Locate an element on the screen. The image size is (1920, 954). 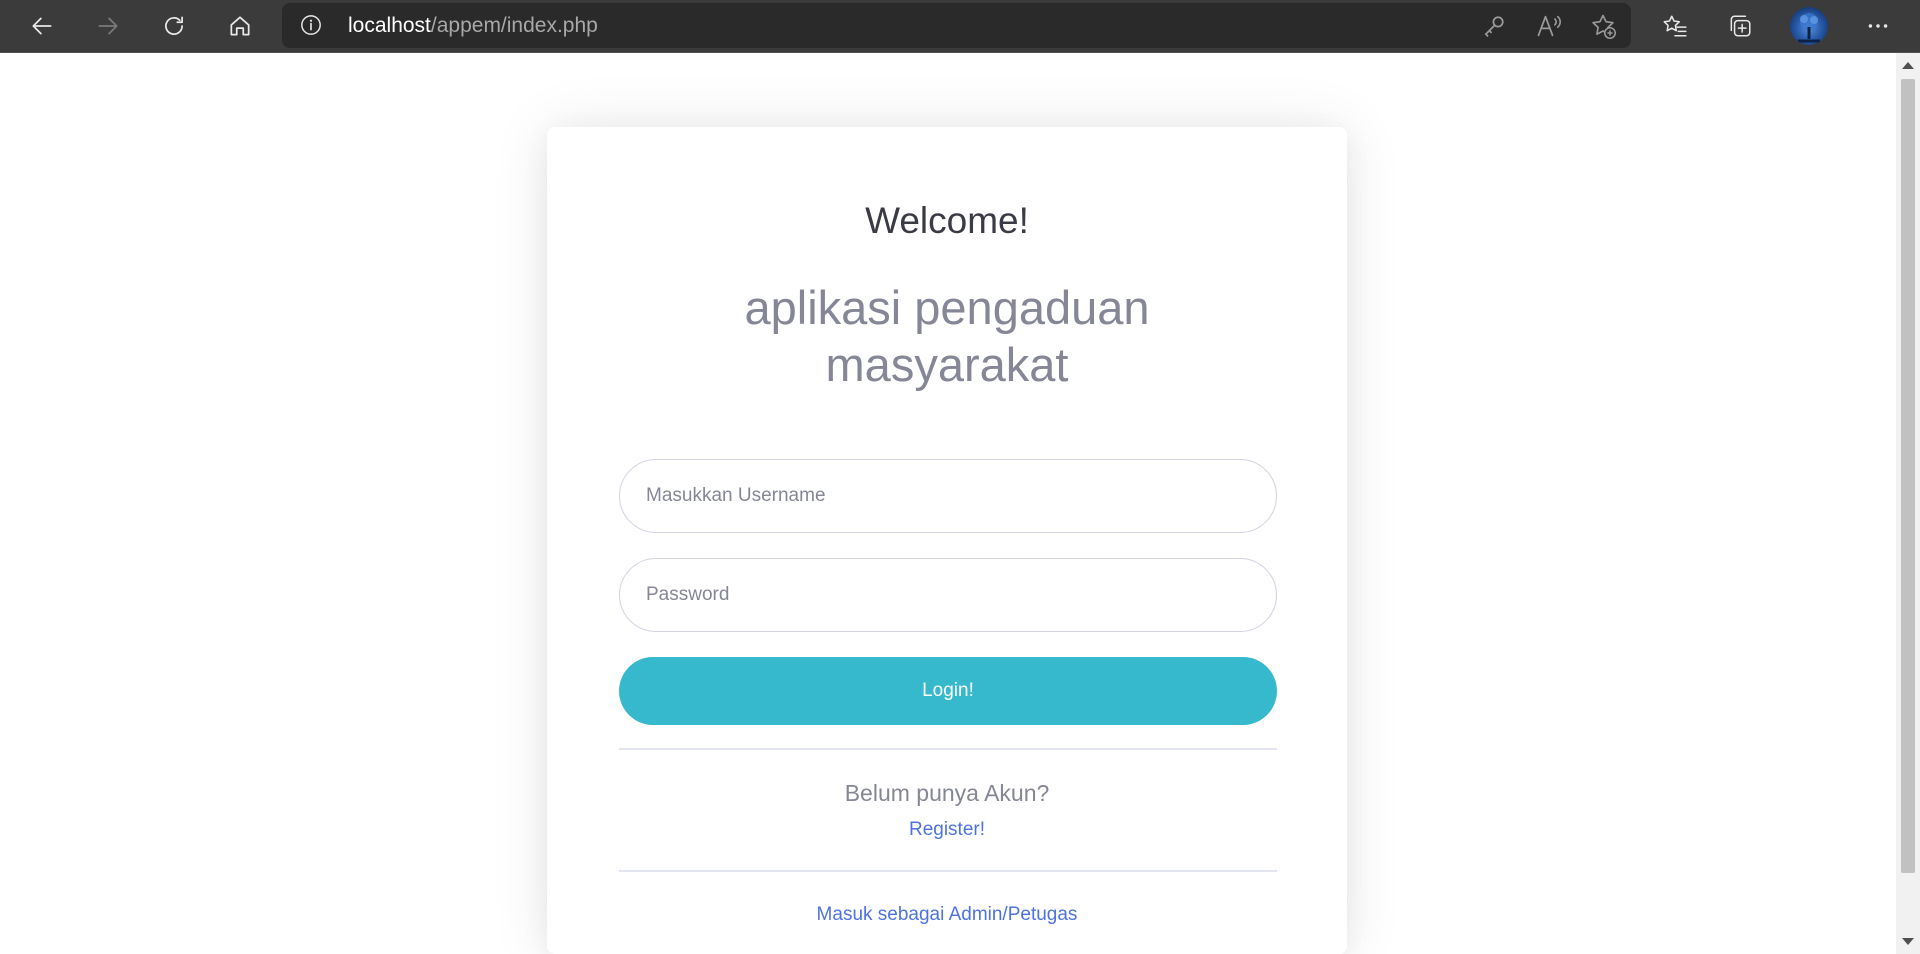
username-input is located at coordinates (948, 496).